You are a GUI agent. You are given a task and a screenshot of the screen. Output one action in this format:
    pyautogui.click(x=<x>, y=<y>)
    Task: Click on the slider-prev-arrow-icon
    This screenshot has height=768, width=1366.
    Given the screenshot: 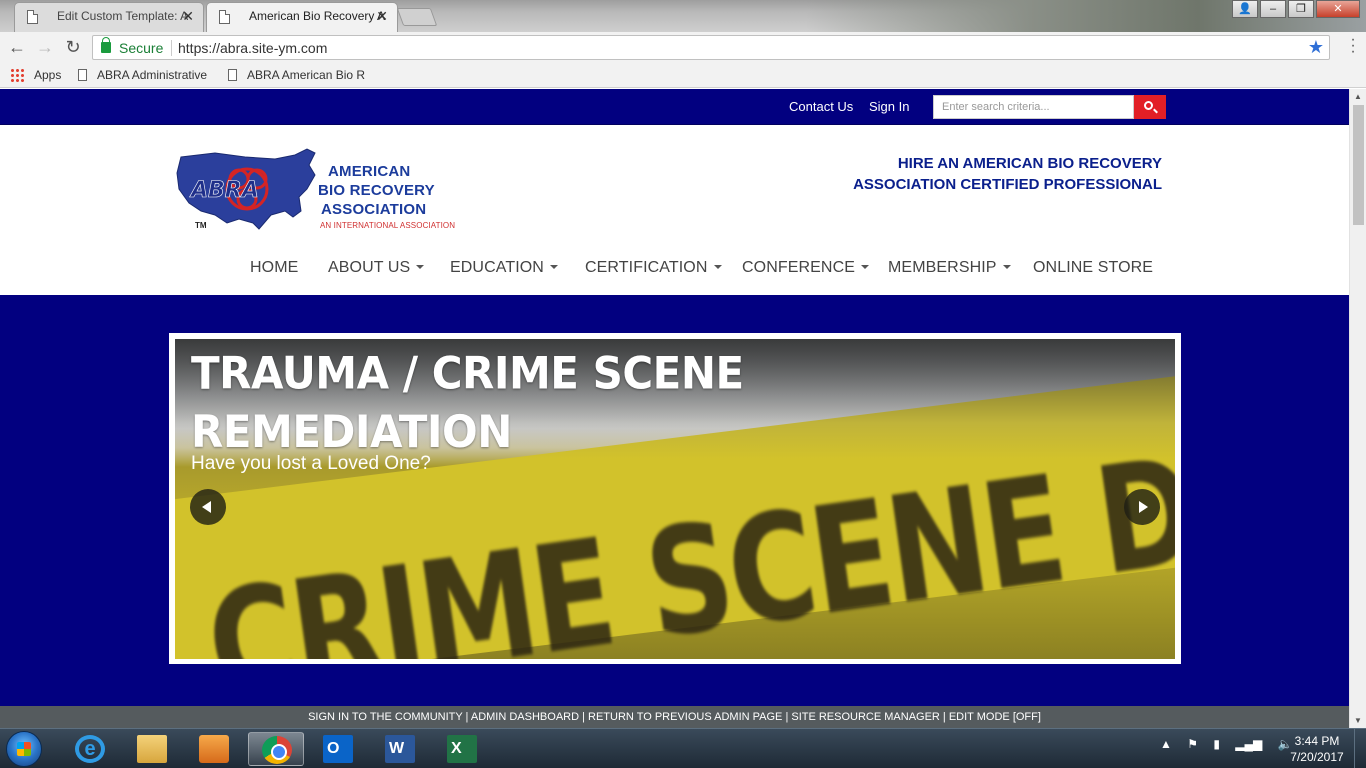 What is the action you would take?
    pyautogui.click(x=208, y=507)
    